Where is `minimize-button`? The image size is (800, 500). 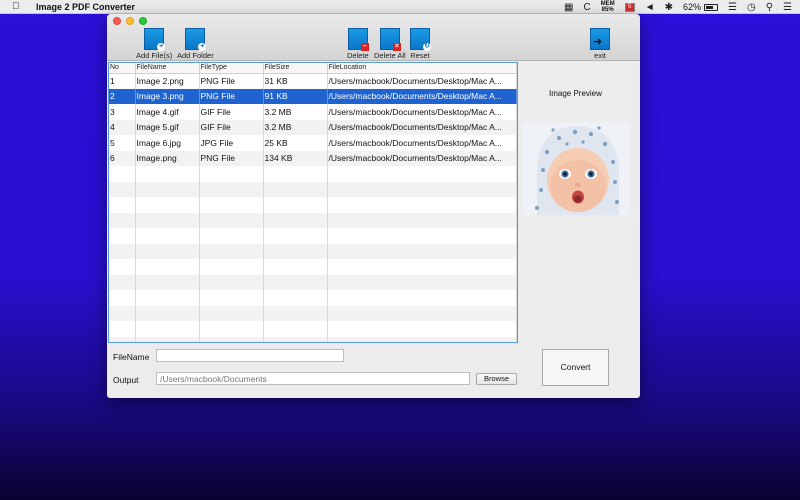 minimize-button is located at coordinates (130, 21).